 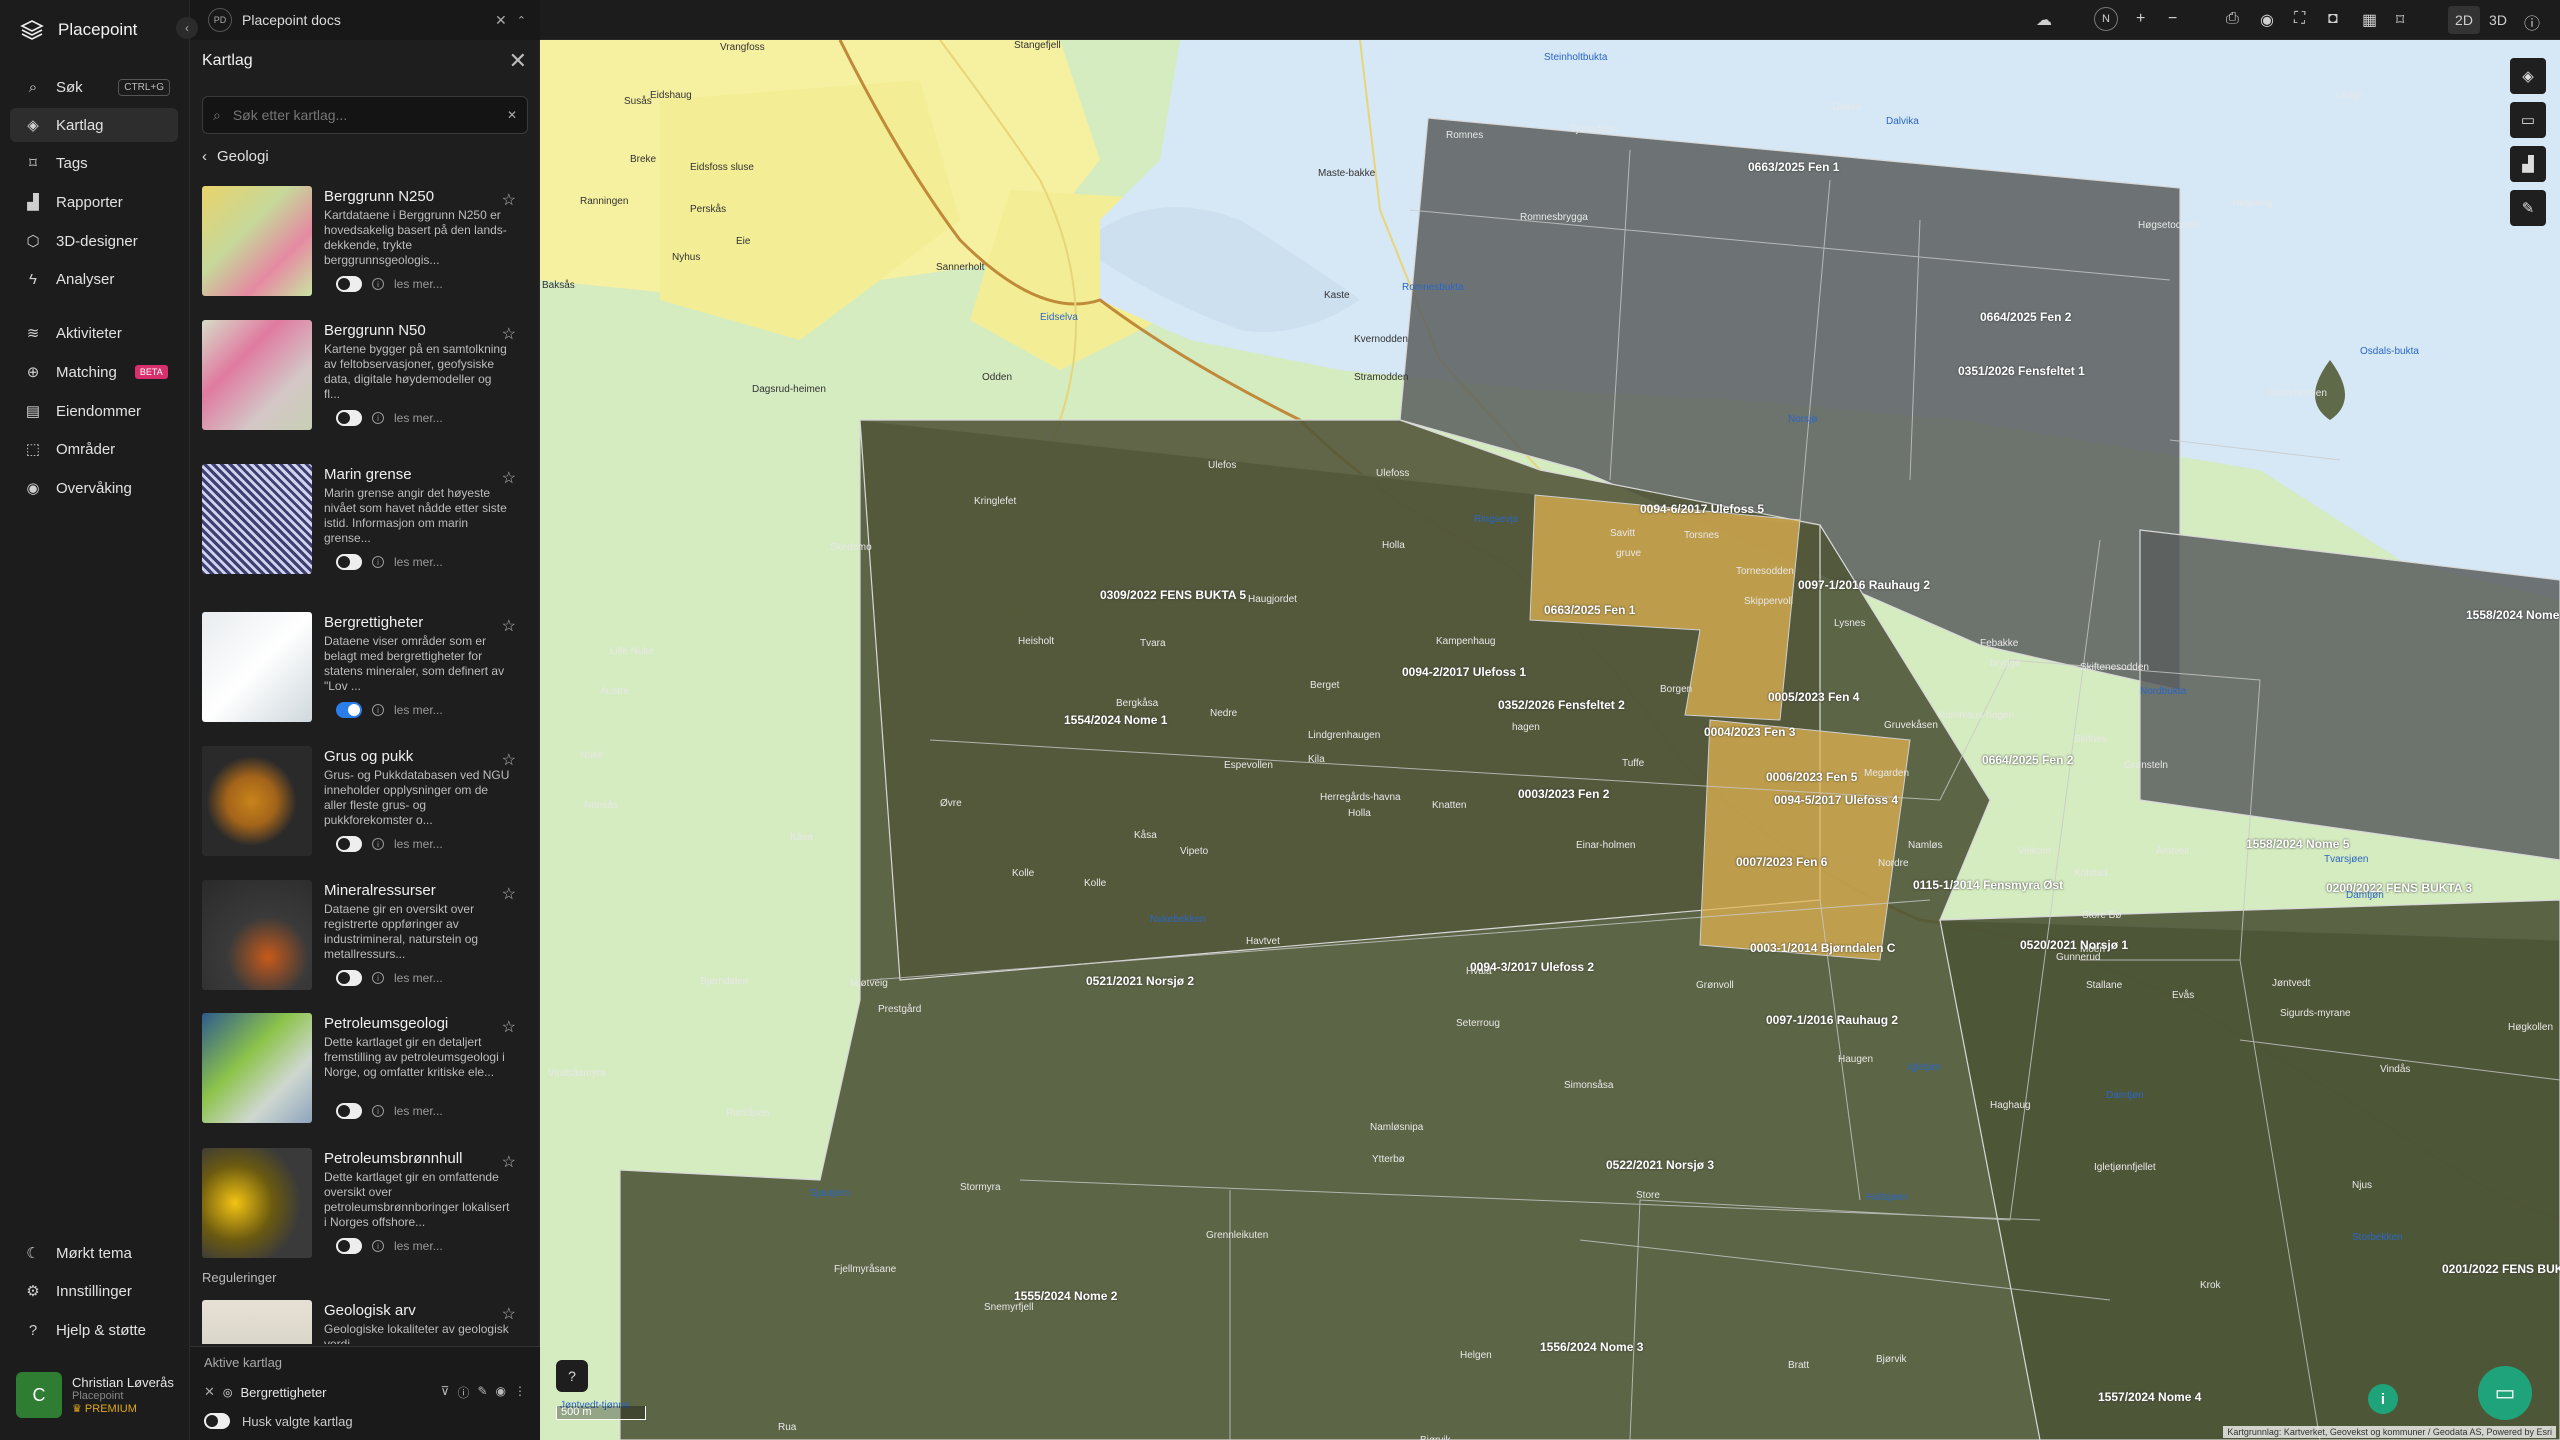 I want to click on clear-icon: ✕, so click(x=512, y=115).